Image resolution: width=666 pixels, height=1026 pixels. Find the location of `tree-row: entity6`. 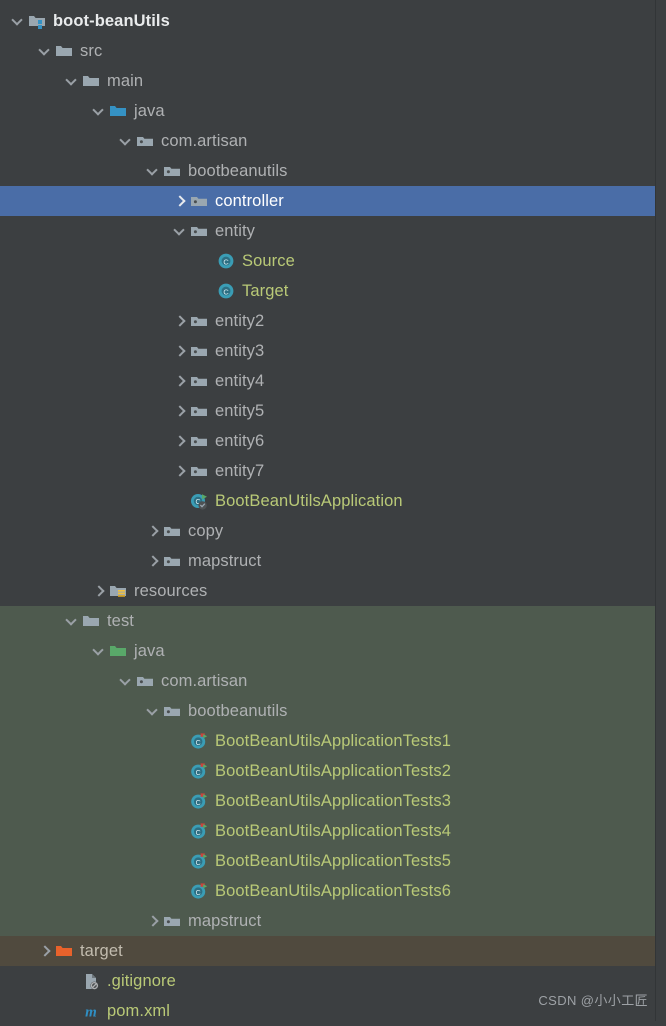

tree-row: entity6 is located at coordinates (328, 441).